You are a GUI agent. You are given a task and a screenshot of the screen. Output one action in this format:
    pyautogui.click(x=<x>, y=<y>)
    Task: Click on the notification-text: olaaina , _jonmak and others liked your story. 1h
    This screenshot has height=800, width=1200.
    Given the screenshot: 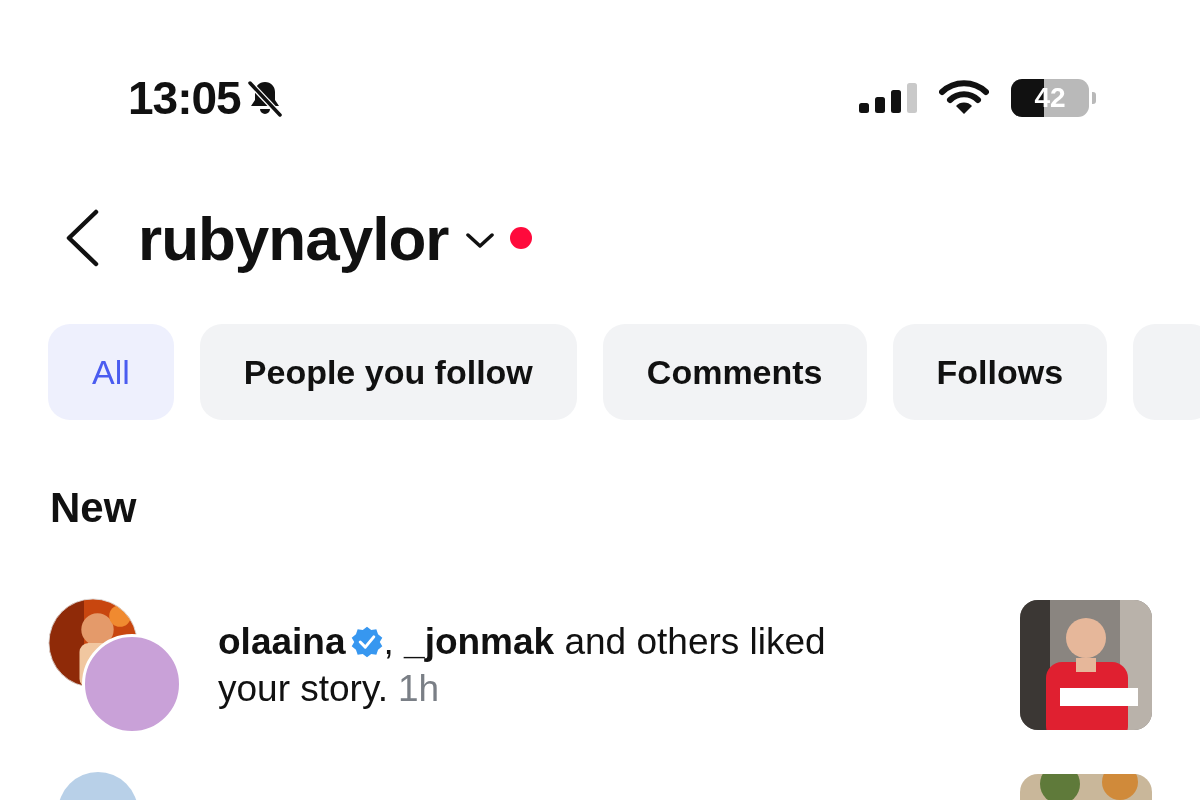 What is the action you would take?
    pyautogui.click(x=522, y=665)
    